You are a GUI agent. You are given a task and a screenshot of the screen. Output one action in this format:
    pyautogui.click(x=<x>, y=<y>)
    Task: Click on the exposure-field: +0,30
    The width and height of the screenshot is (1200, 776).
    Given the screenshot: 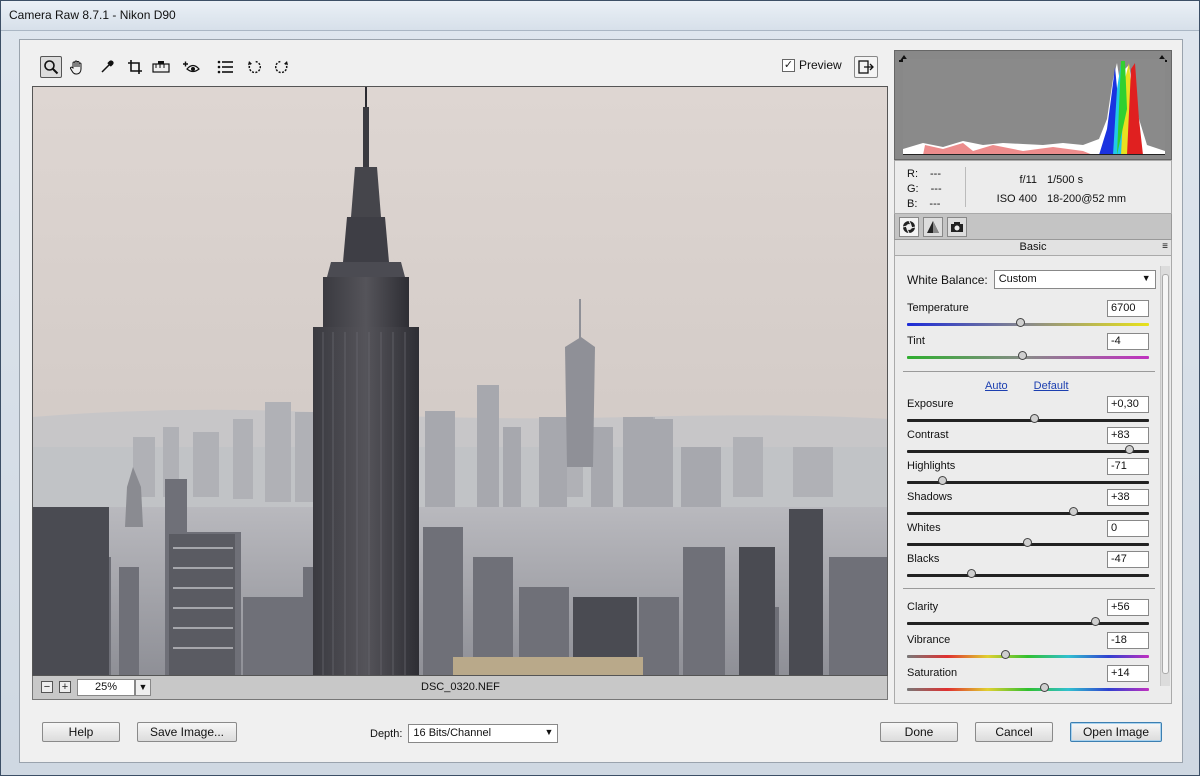 What is the action you would take?
    pyautogui.click(x=1128, y=404)
    